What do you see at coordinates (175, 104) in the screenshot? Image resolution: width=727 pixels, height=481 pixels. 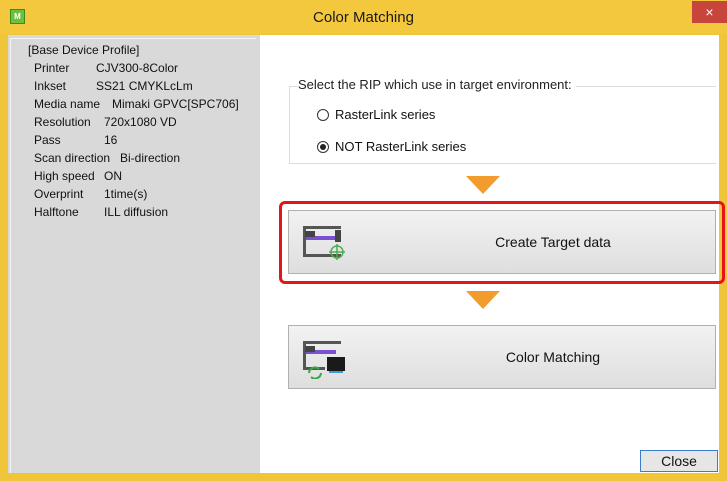 I see `profile-value: Mimaki GPVC[SPC706]` at bounding box center [175, 104].